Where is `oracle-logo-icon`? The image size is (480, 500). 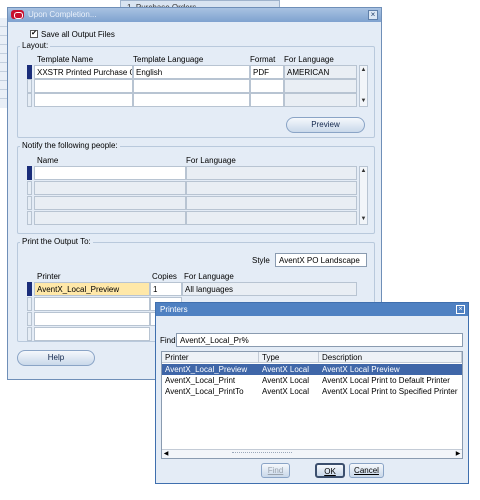
oracle-logo-icon is located at coordinates (17, 14).